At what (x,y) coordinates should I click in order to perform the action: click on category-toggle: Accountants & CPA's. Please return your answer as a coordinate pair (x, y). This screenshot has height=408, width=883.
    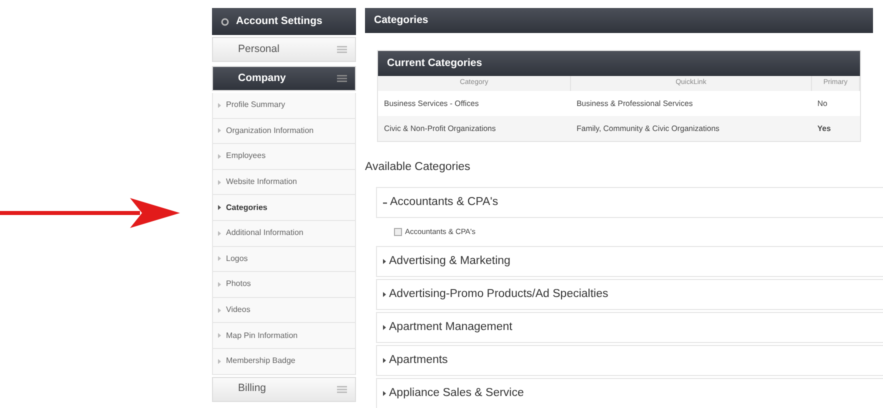
    Looking at the image, I should click on (629, 202).